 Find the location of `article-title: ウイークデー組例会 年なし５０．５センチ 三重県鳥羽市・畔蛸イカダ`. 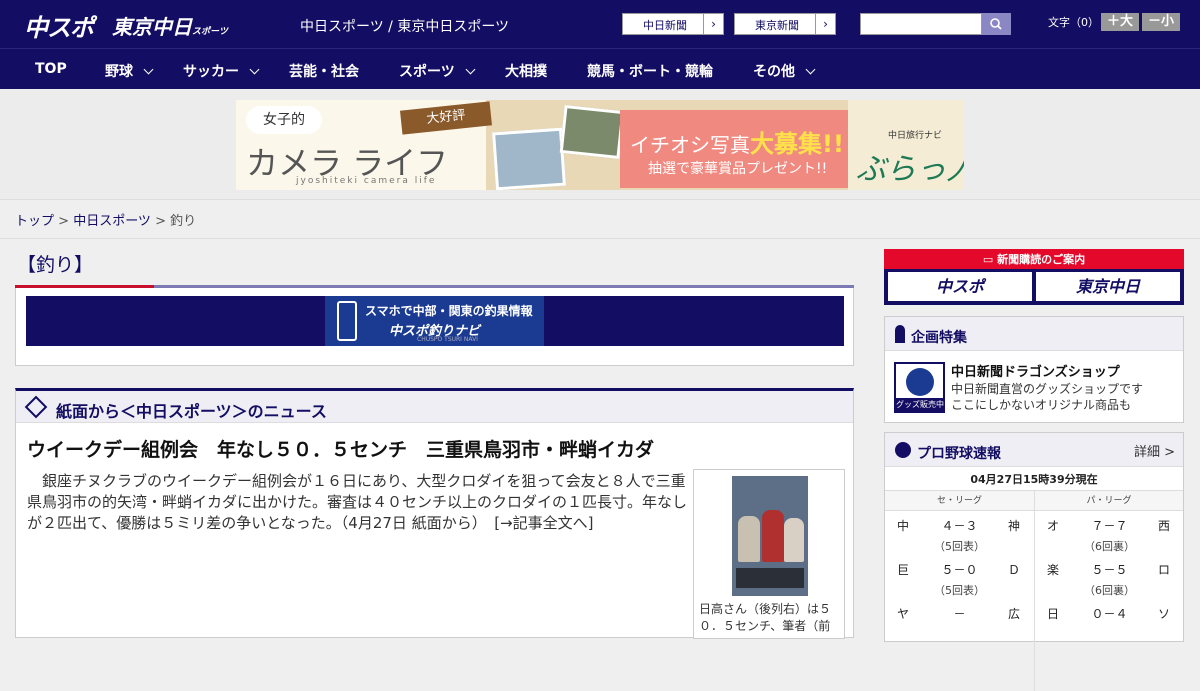

article-title: ウイークデー組例会 年なし５０．５センチ 三重県鳥羽市・畔蛸イカダ is located at coordinates (340, 448).